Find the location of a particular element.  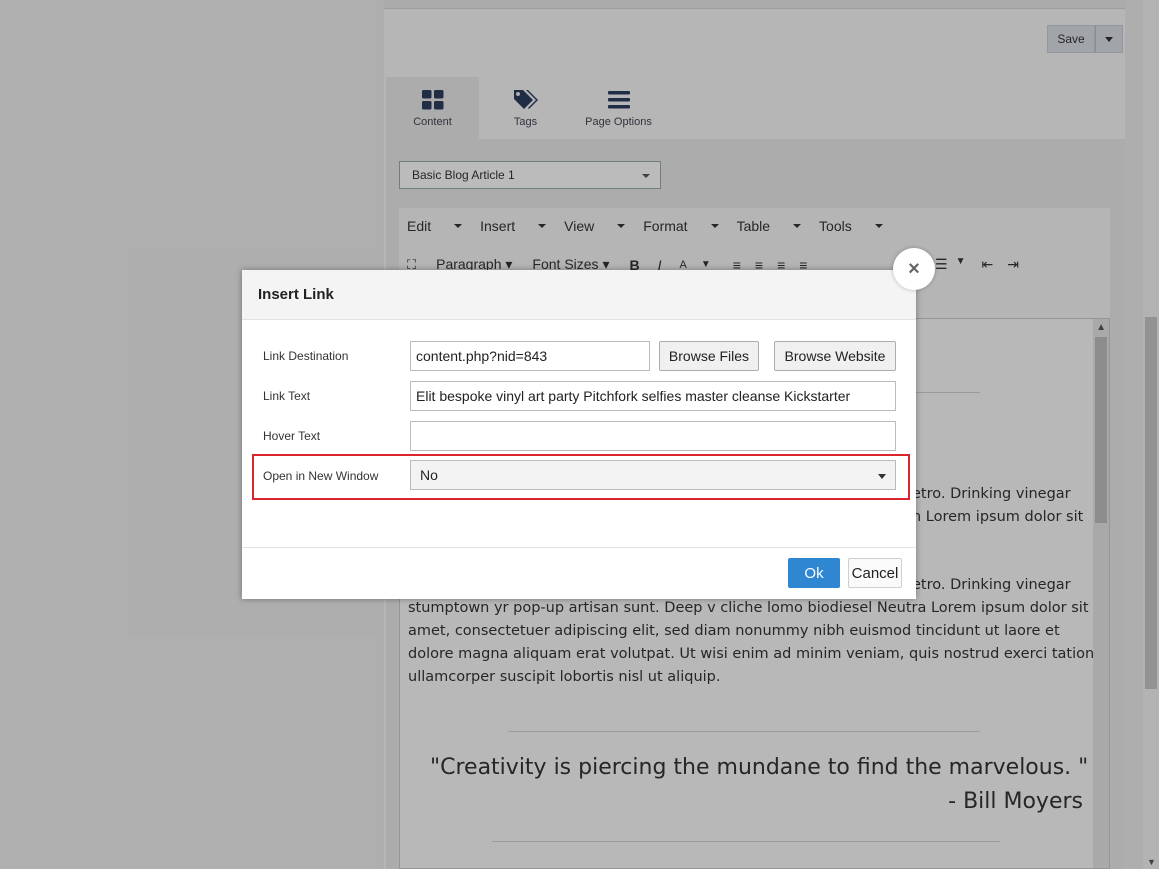

close-icon: × is located at coordinates (914, 269).